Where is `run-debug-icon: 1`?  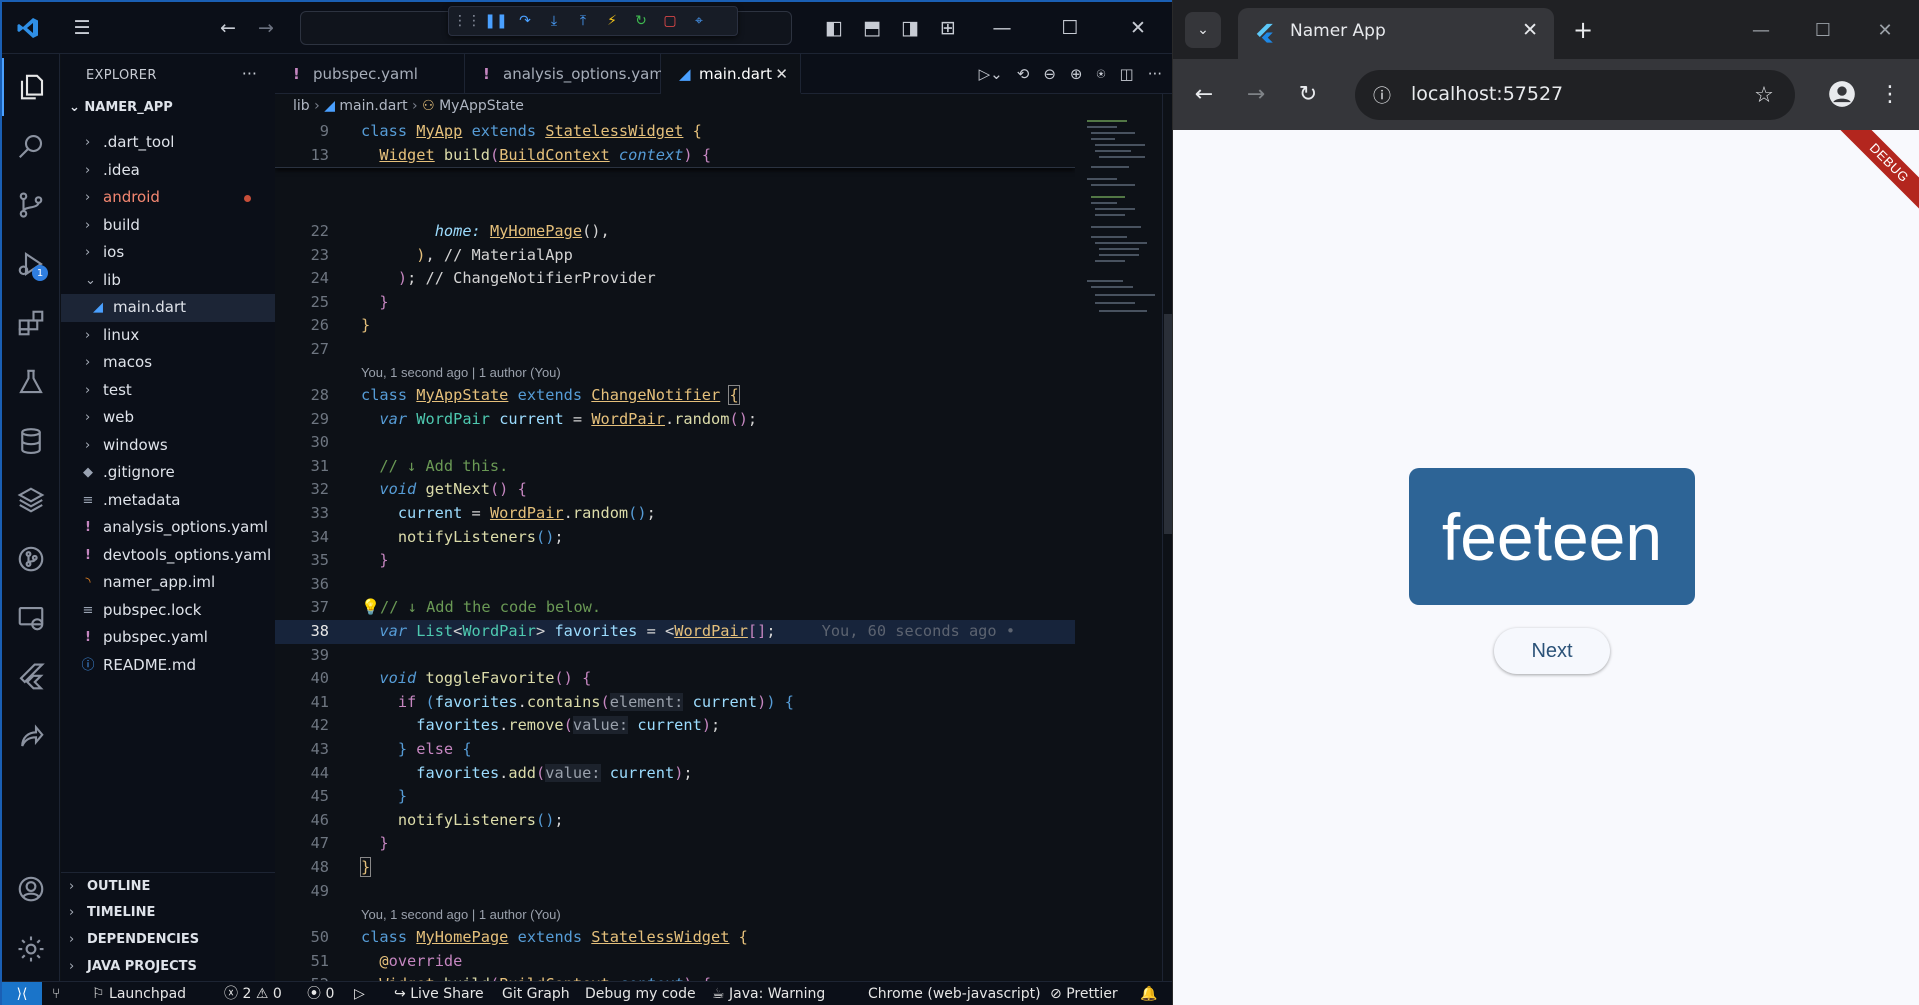
run-debug-icon: 1 is located at coordinates (31, 264).